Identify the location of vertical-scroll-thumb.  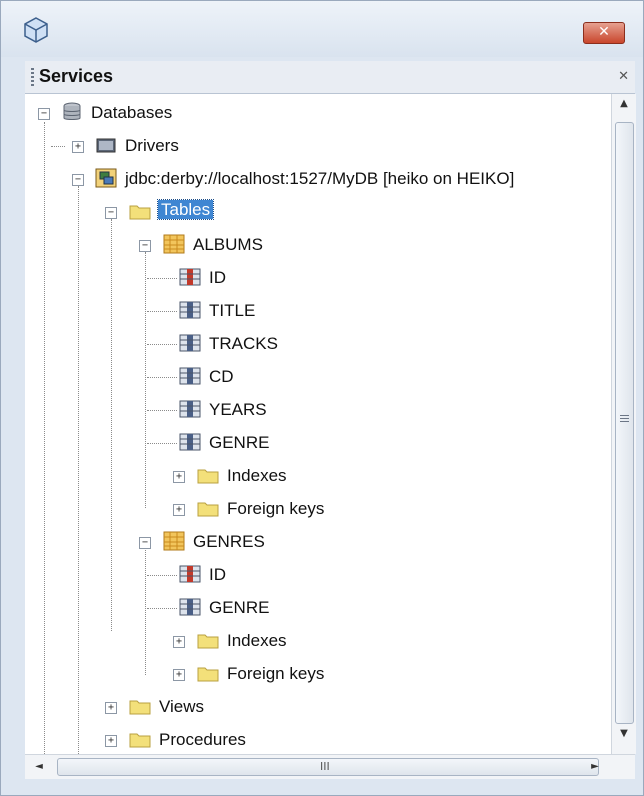
(624, 423).